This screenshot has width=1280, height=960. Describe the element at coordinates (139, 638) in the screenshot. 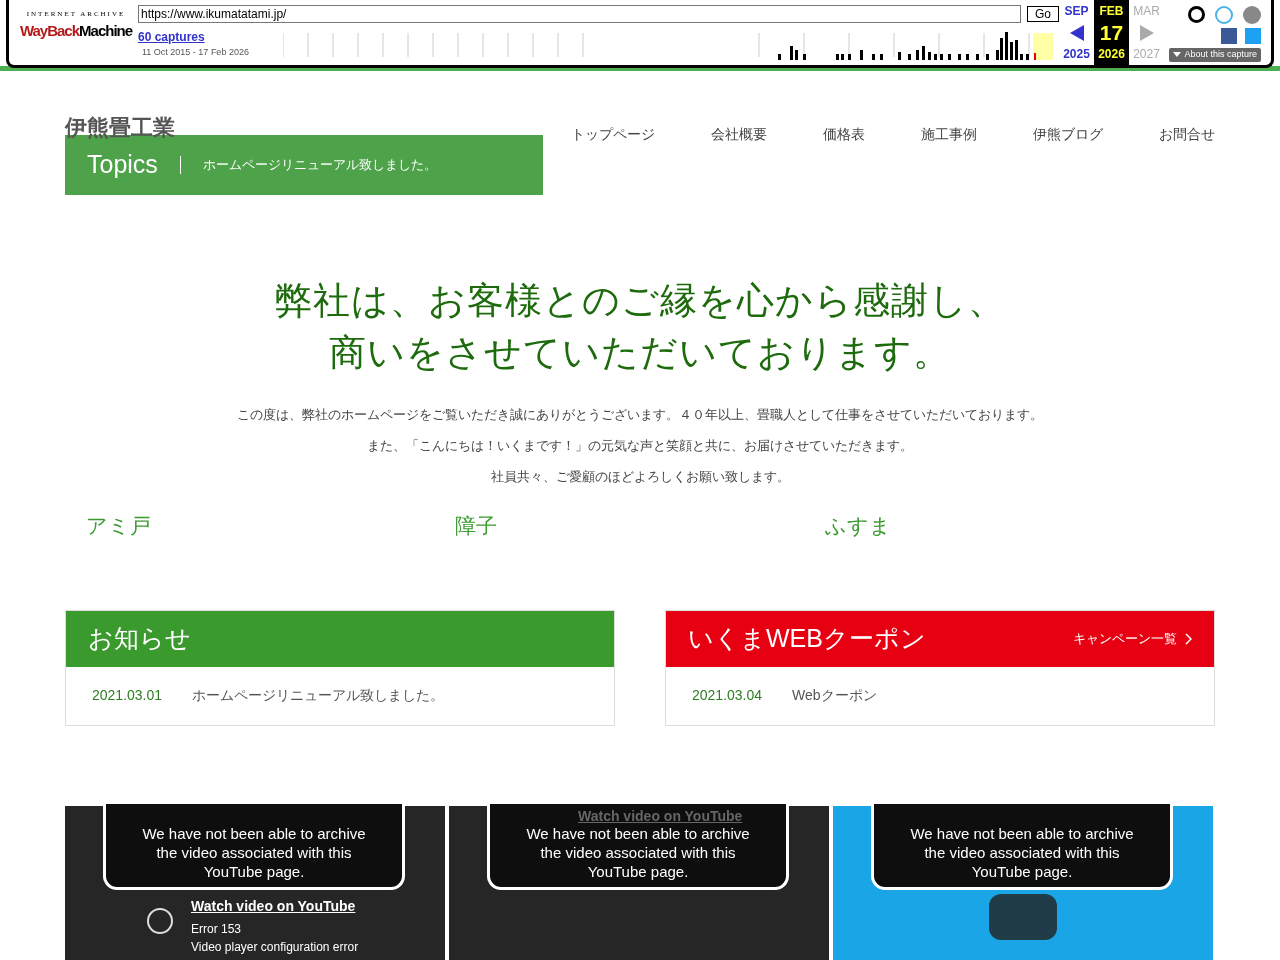

I see `panel-title: お知らせ` at that location.